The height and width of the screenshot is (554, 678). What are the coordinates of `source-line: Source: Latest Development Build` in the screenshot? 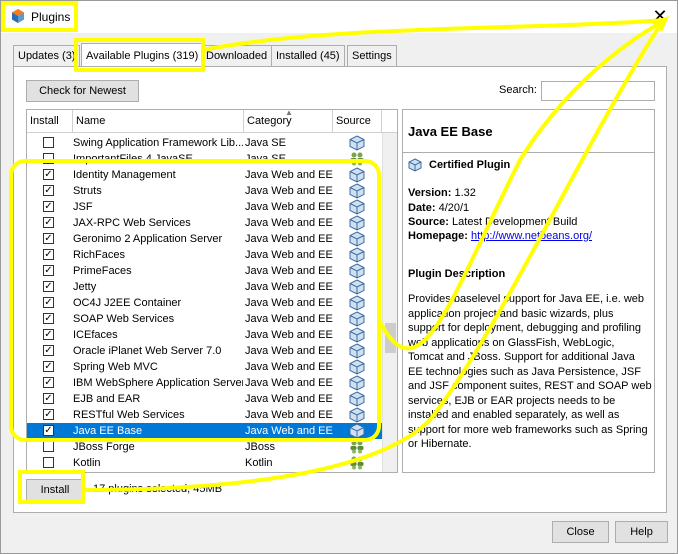 It's located at (492, 222).